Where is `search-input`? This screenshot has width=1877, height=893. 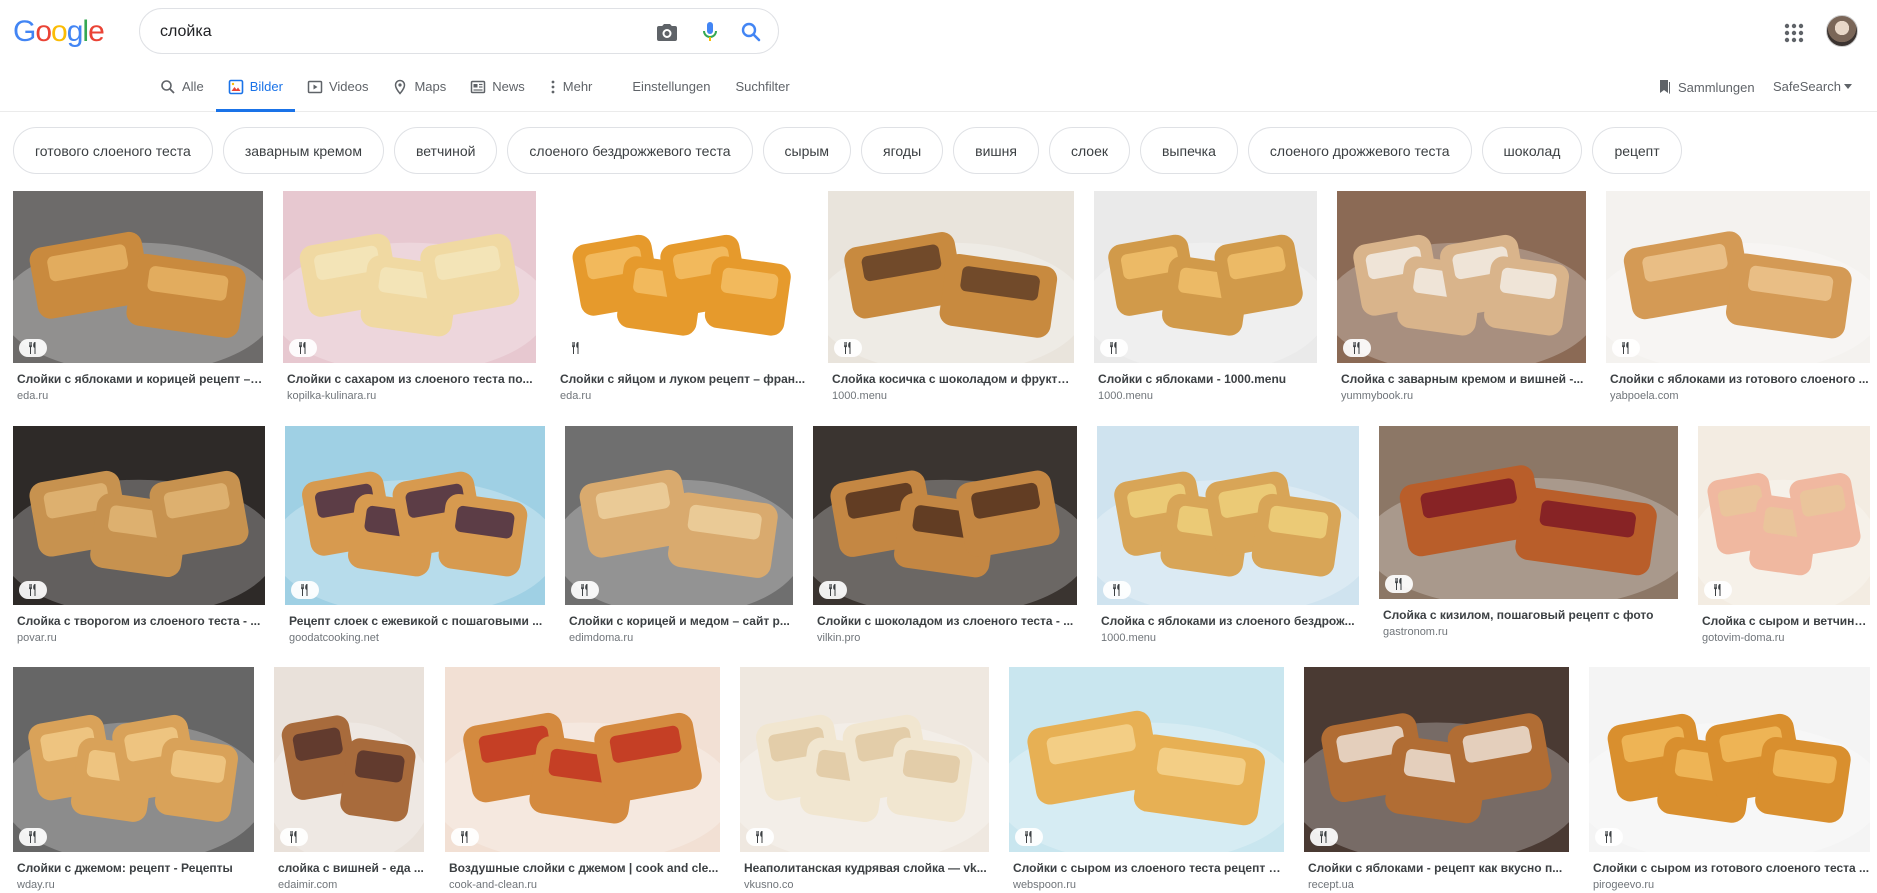 search-input is located at coordinates (400, 32).